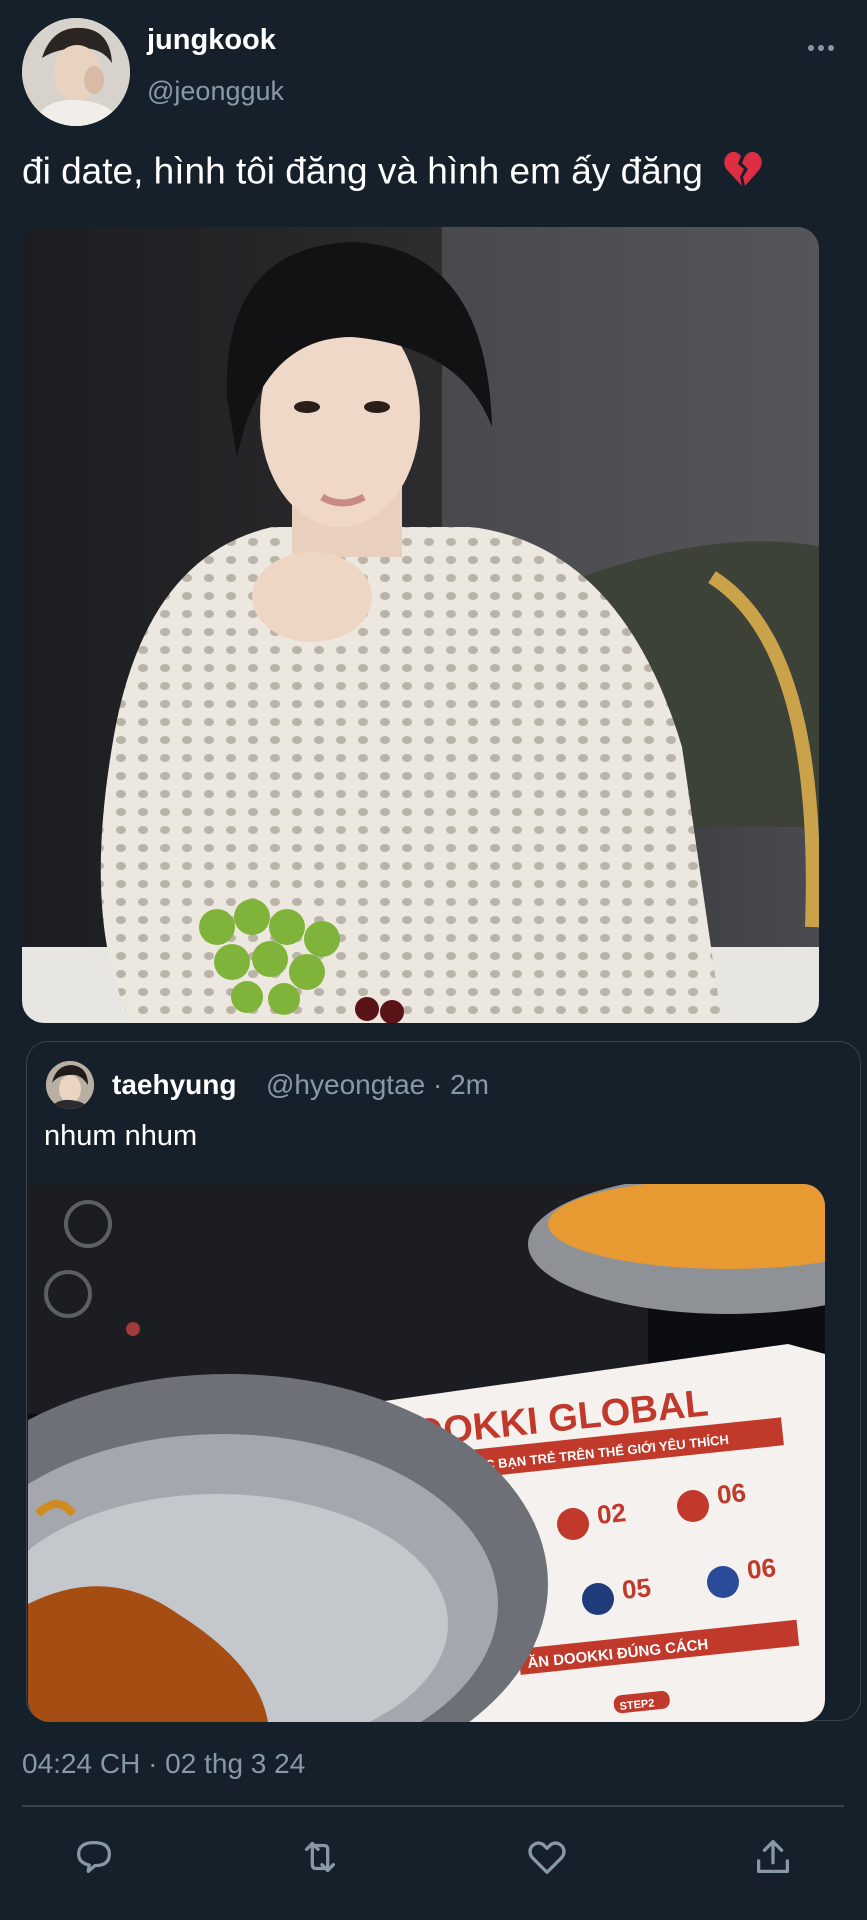 This screenshot has height=1920, width=867. What do you see at coordinates (174, 1085) in the screenshot?
I see `quoted-author-name: taehyung` at bounding box center [174, 1085].